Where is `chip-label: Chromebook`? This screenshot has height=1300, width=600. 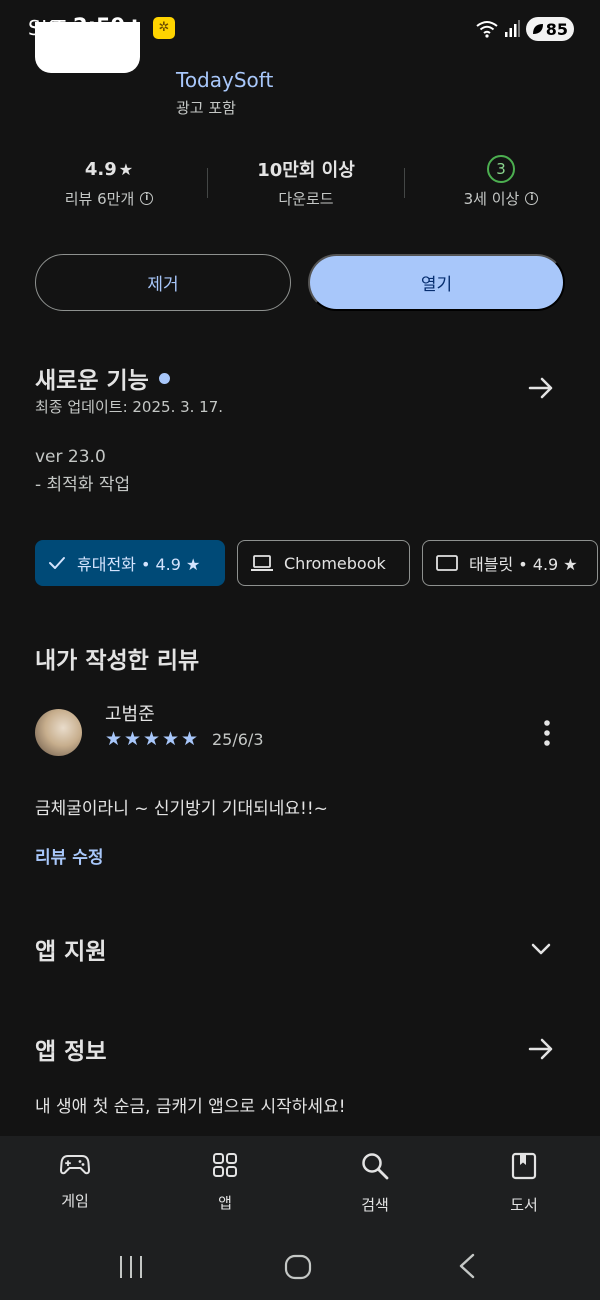 chip-label: Chromebook is located at coordinates (335, 563).